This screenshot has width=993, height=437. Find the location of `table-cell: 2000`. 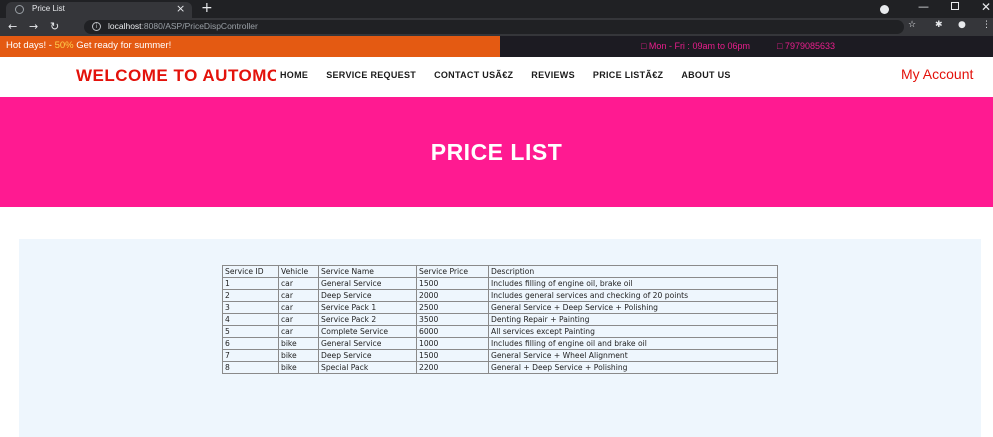

table-cell: 2000 is located at coordinates (452, 295).